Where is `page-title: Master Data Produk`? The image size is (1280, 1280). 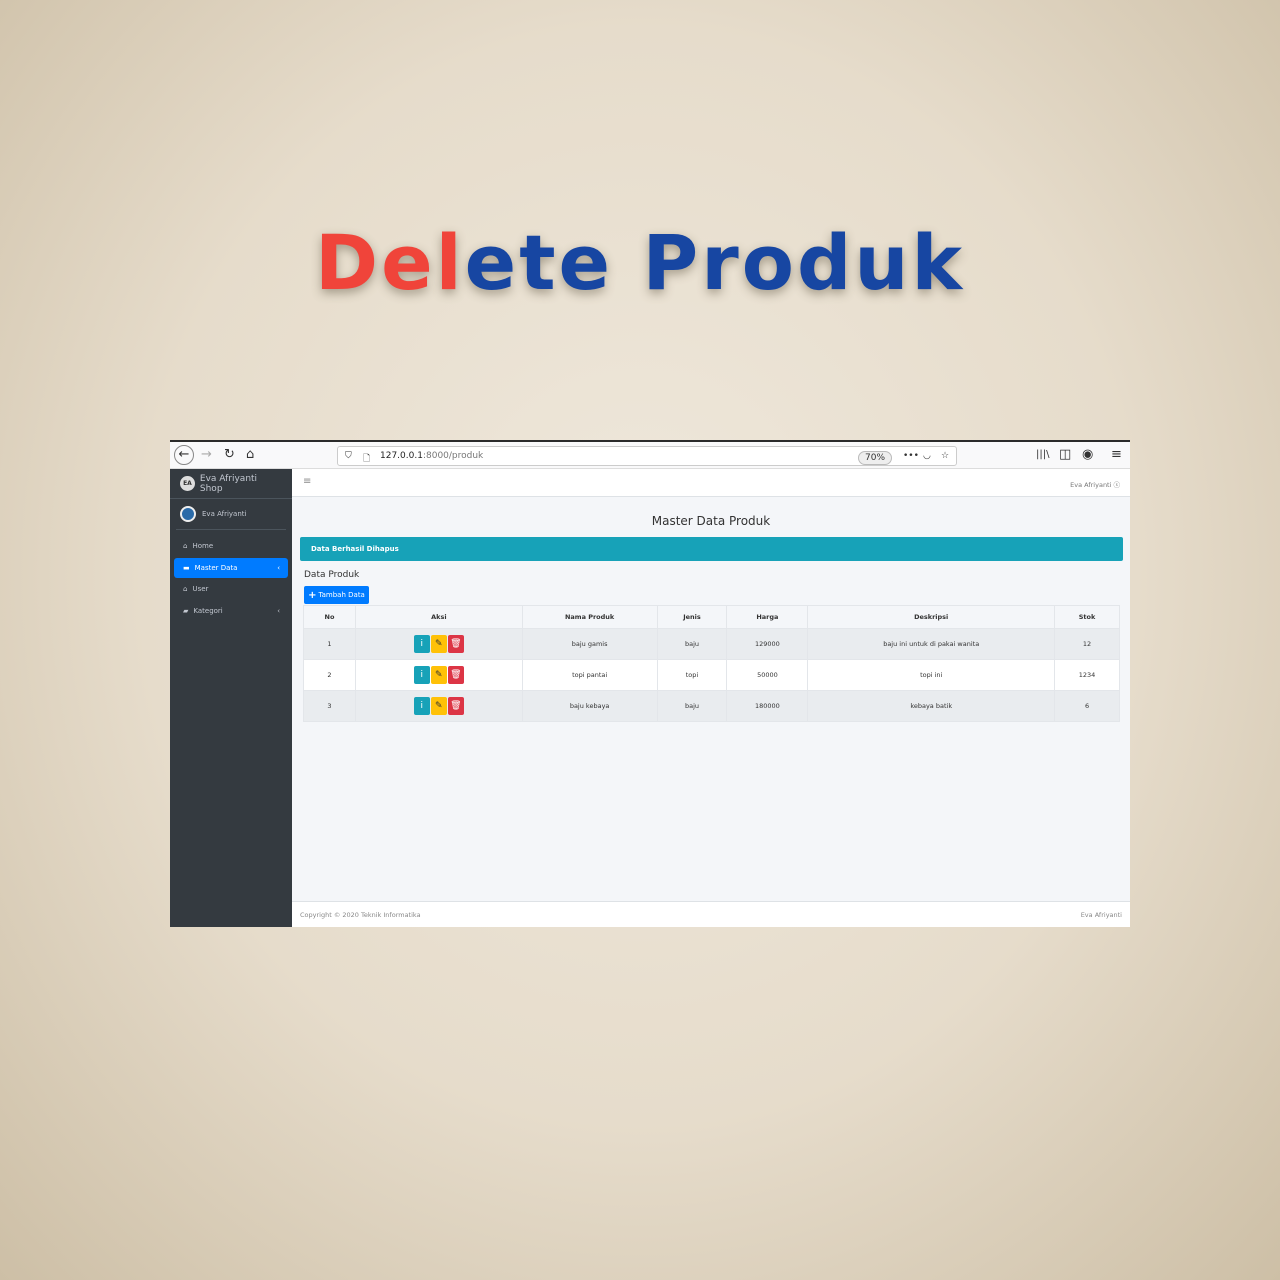 page-title: Master Data Produk is located at coordinates (711, 521).